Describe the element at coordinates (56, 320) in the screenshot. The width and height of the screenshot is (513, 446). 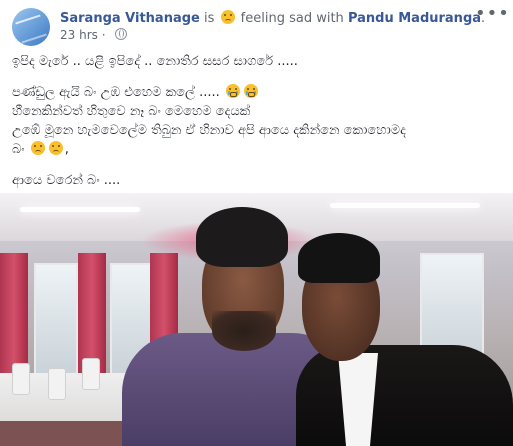
I see `photo-window` at that location.